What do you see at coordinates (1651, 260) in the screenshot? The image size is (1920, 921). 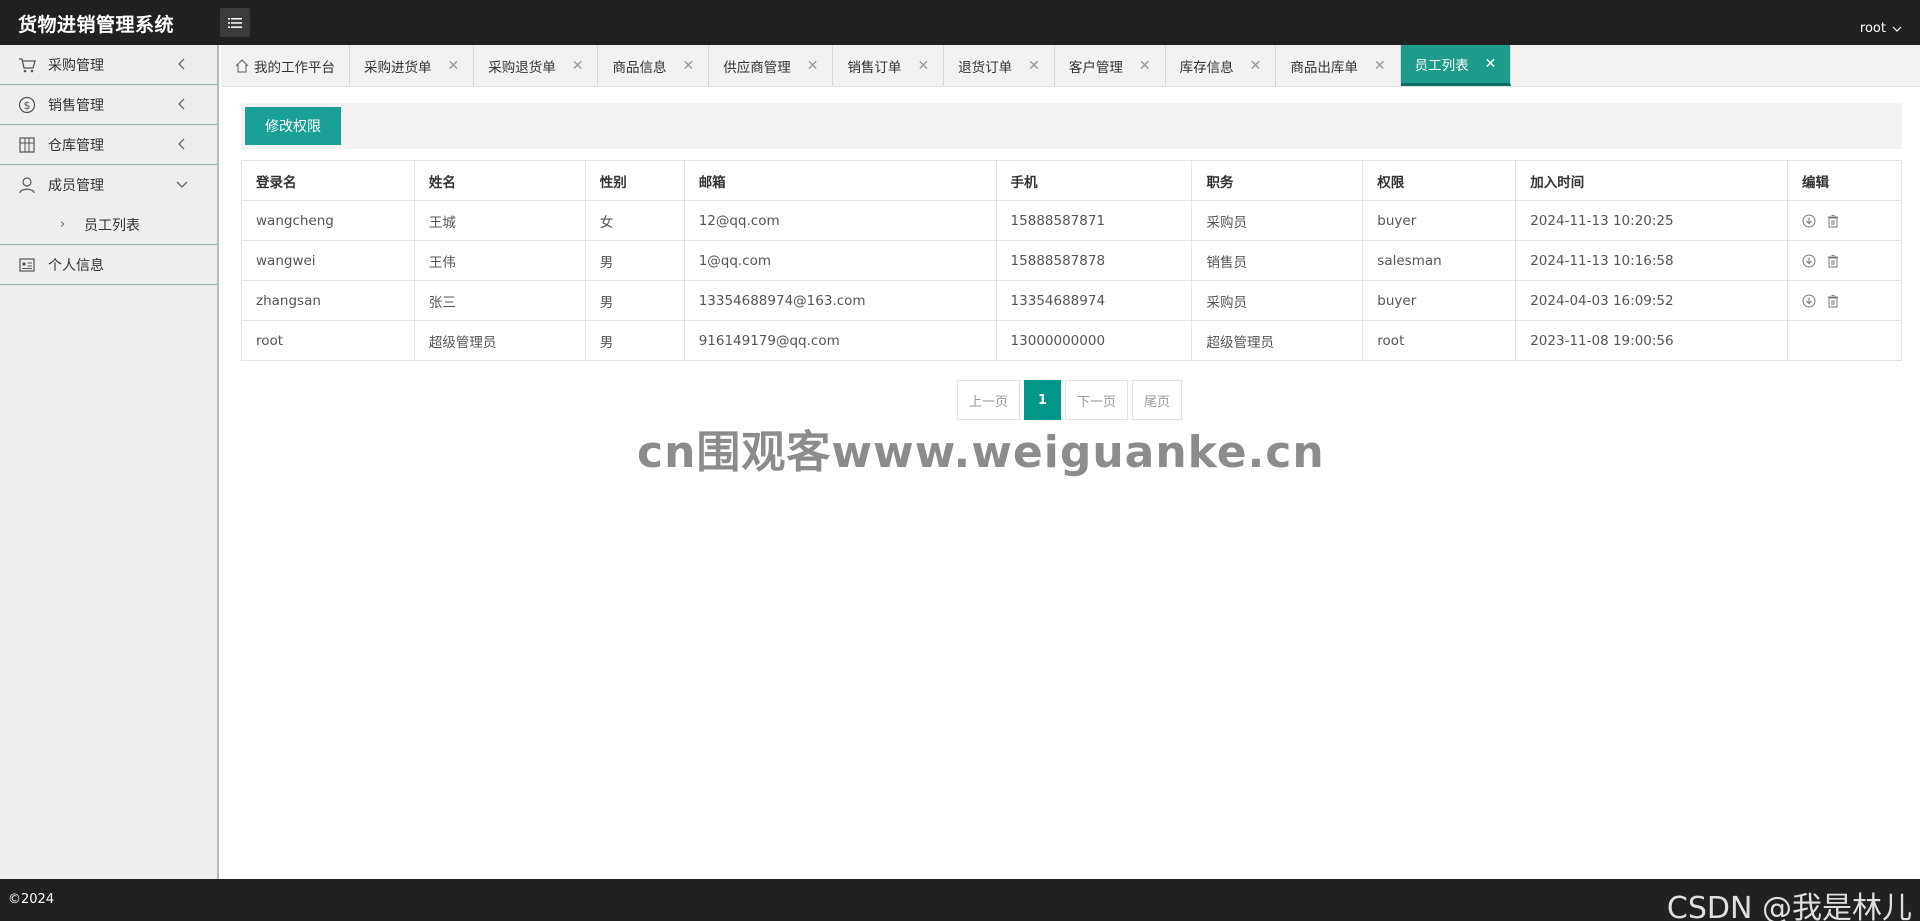 I see `cell-join-time: 2024-11-13 10:16:58` at bounding box center [1651, 260].